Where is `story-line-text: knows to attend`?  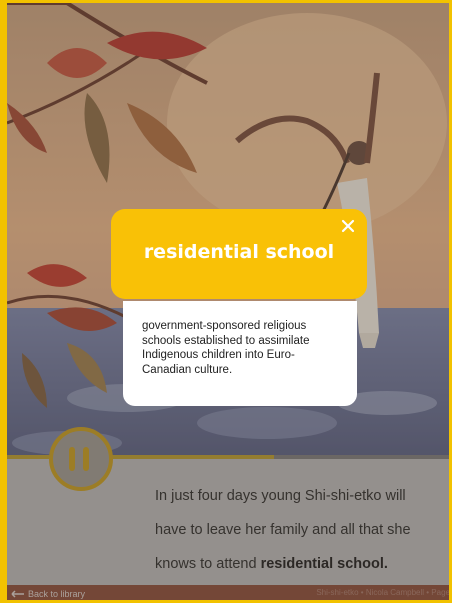
story-line-text: knows to attend is located at coordinates (208, 564).